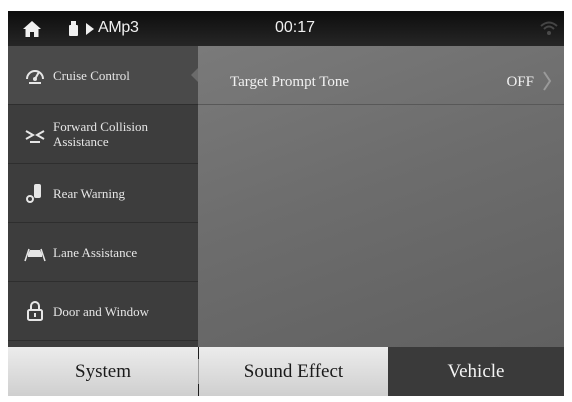 This screenshot has width=572, height=402. I want to click on play-icon, so click(90, 29).